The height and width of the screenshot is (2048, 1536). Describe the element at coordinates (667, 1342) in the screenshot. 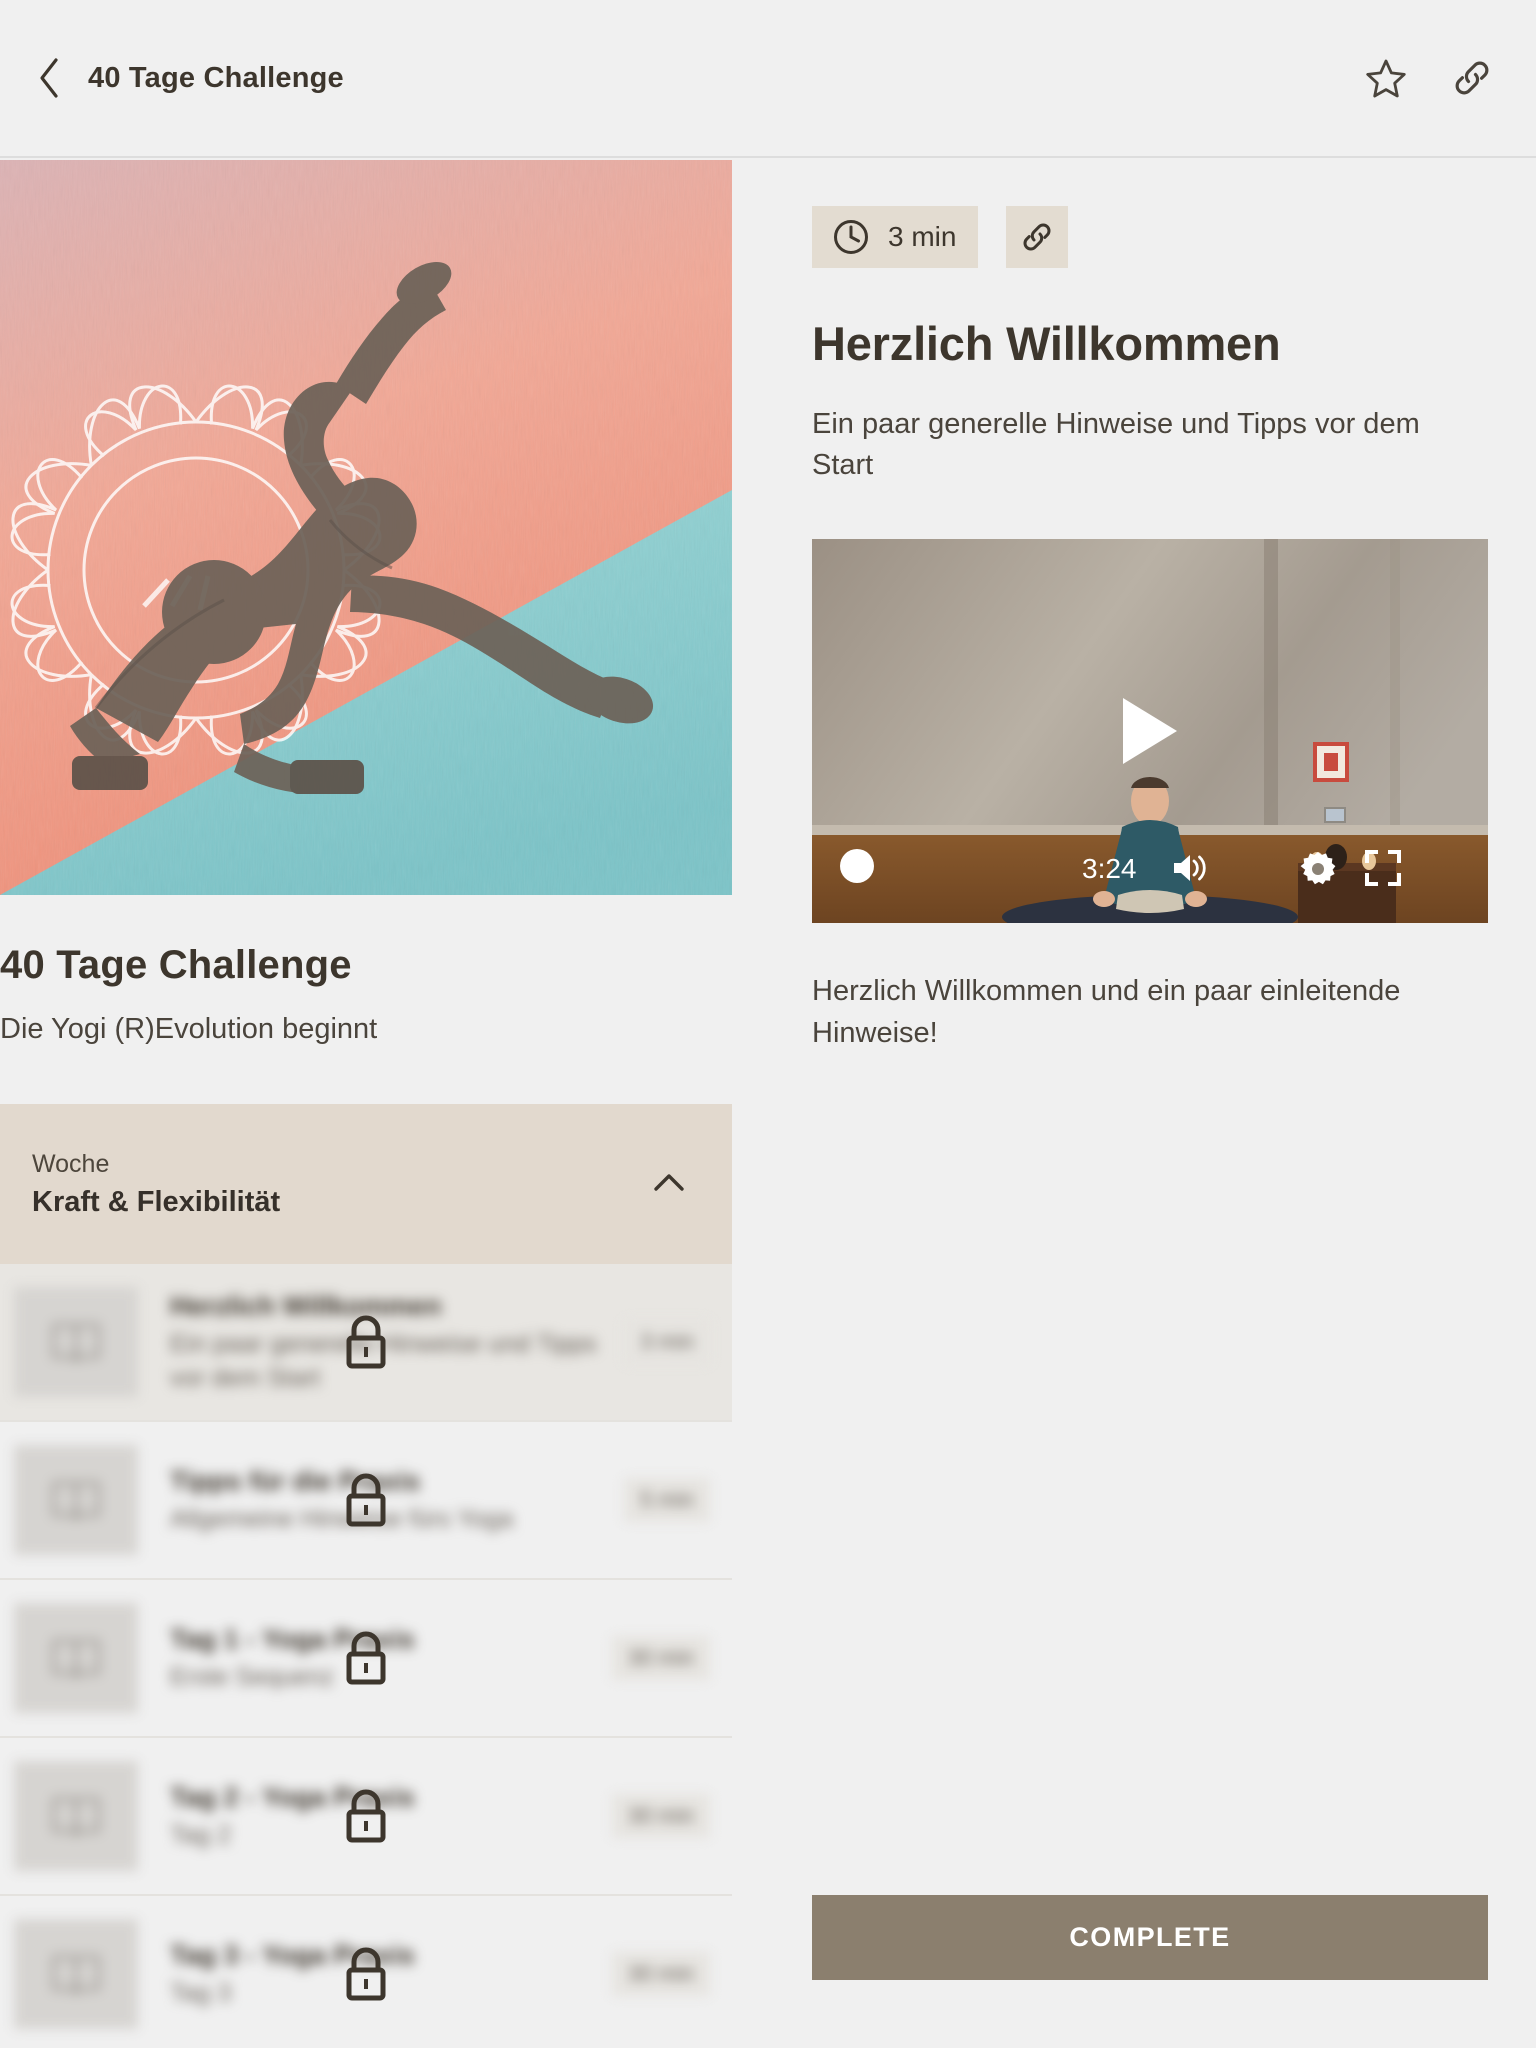

I see `lesson-duration: 3 min` at that location.